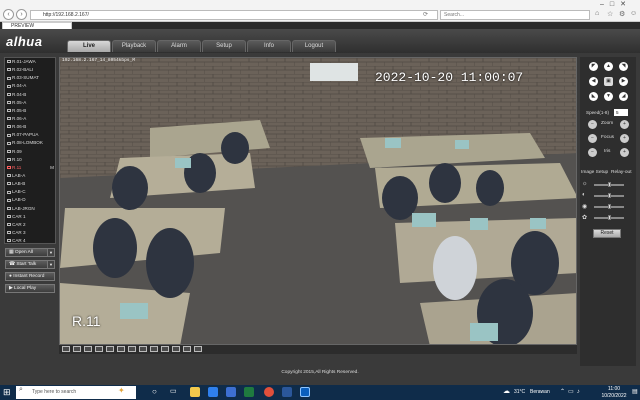 The height and width of the screenshot is (400, 640). What do you see at coordinates (305, 392) in the screenshot?
I see `internet-explorer-icon` at bounding box center [305, 392].